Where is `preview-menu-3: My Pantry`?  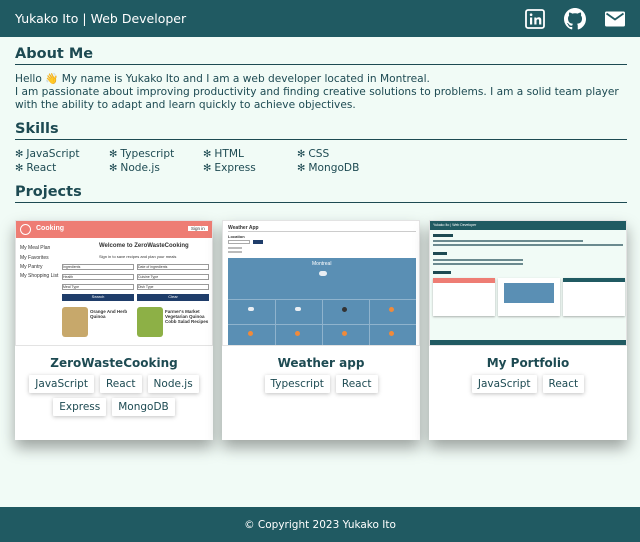
preview-menu-3: My Pantry is located at coordinates (31, 267).